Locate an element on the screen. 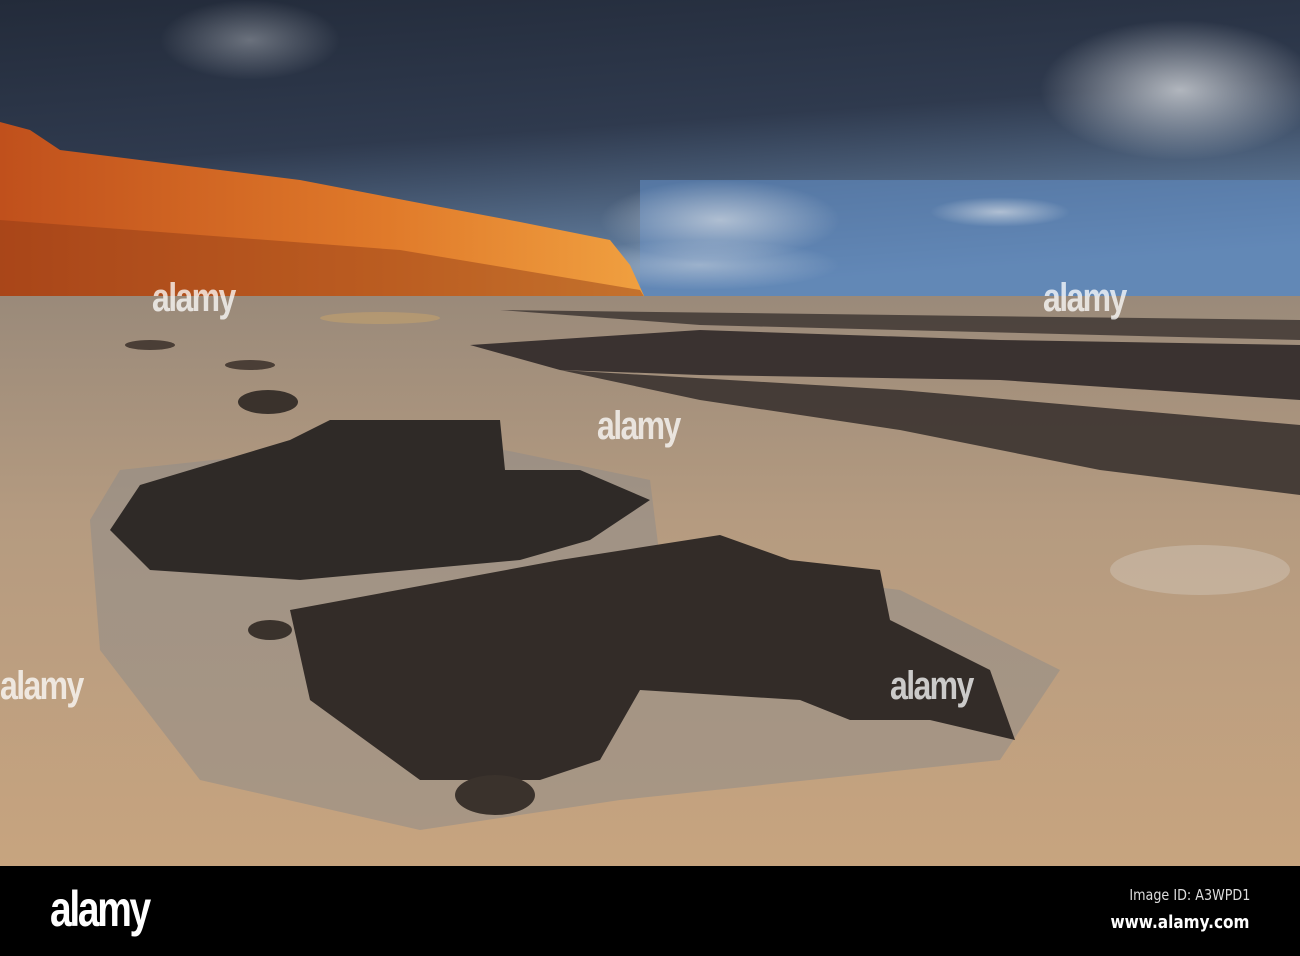  alamy-logo: alamy is located at coordinates (100, 909).